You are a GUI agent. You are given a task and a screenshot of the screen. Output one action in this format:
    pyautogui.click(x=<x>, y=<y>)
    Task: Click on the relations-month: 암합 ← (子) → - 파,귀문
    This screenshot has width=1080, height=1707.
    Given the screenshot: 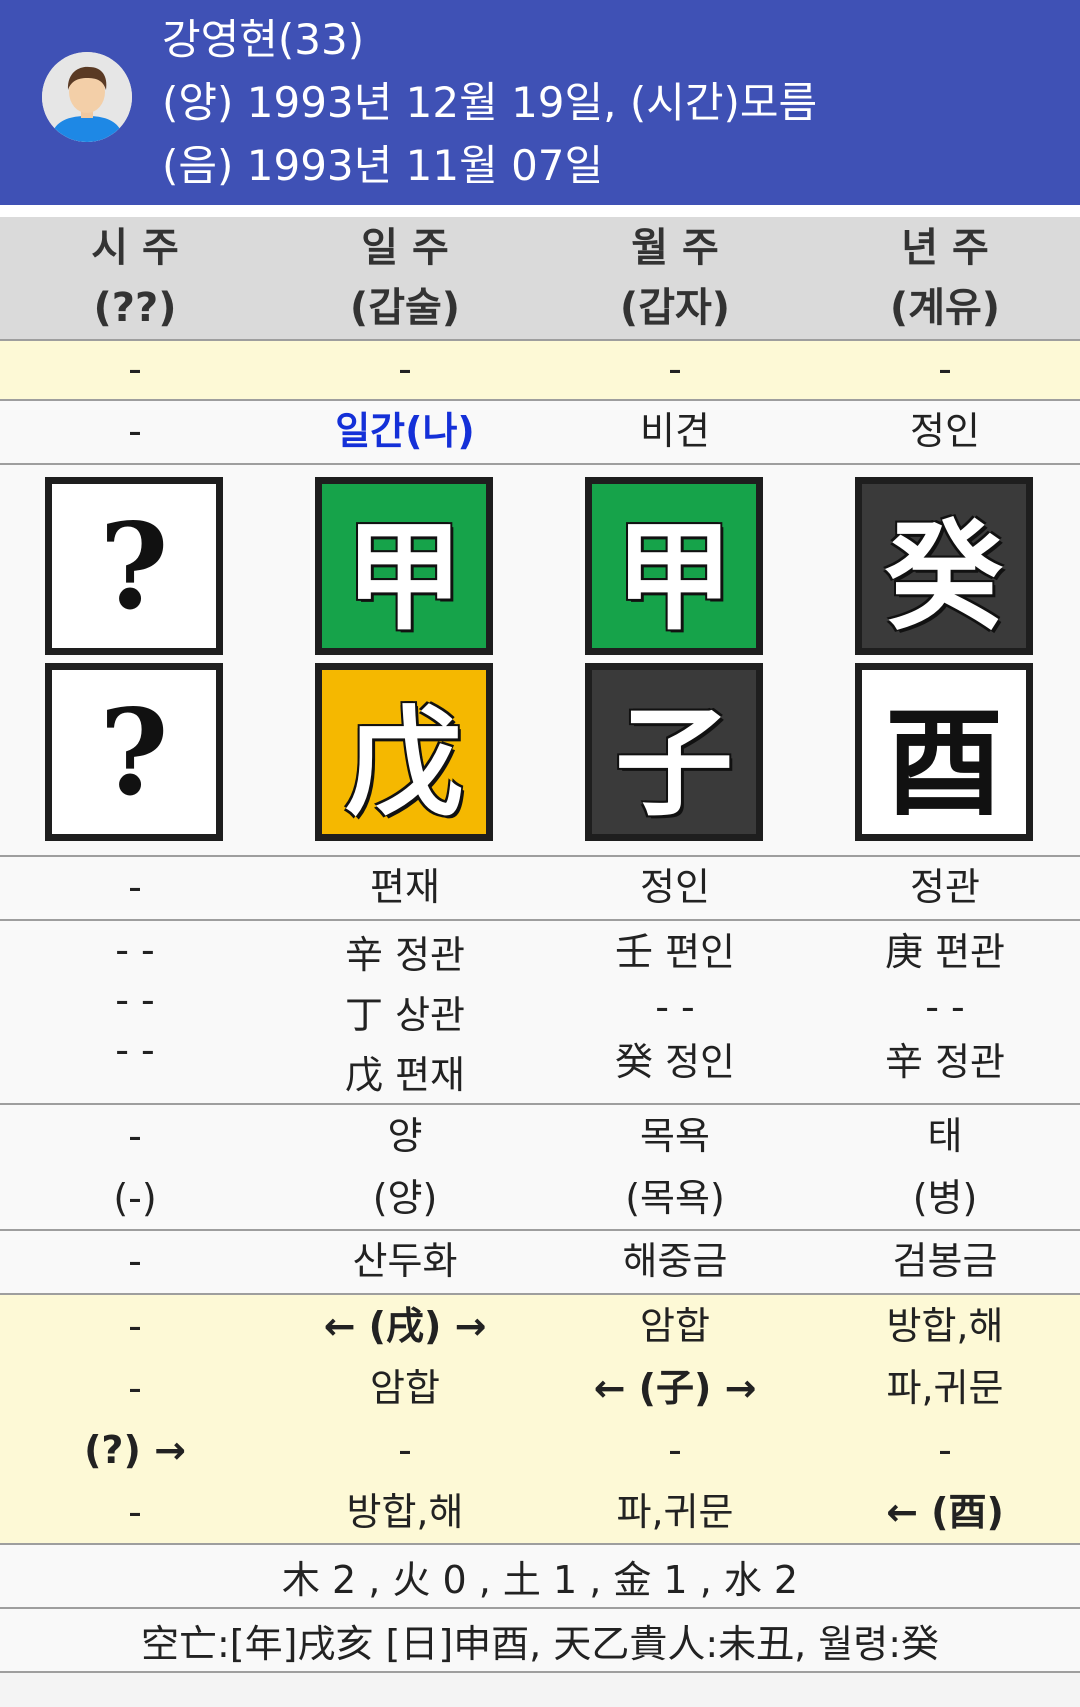 What is the action you would take?
    pyautogui.click(x=675, y=1419)
    